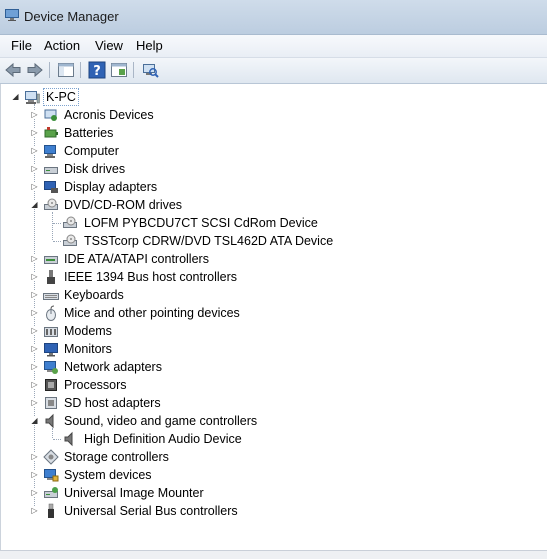 The image size is (547, 559). What do you see at coordinates (271, 205) in the screenshot?
I see `tree-category-row: ◢ DVD/CD-ROM drives` at bounding box center [271, 205].